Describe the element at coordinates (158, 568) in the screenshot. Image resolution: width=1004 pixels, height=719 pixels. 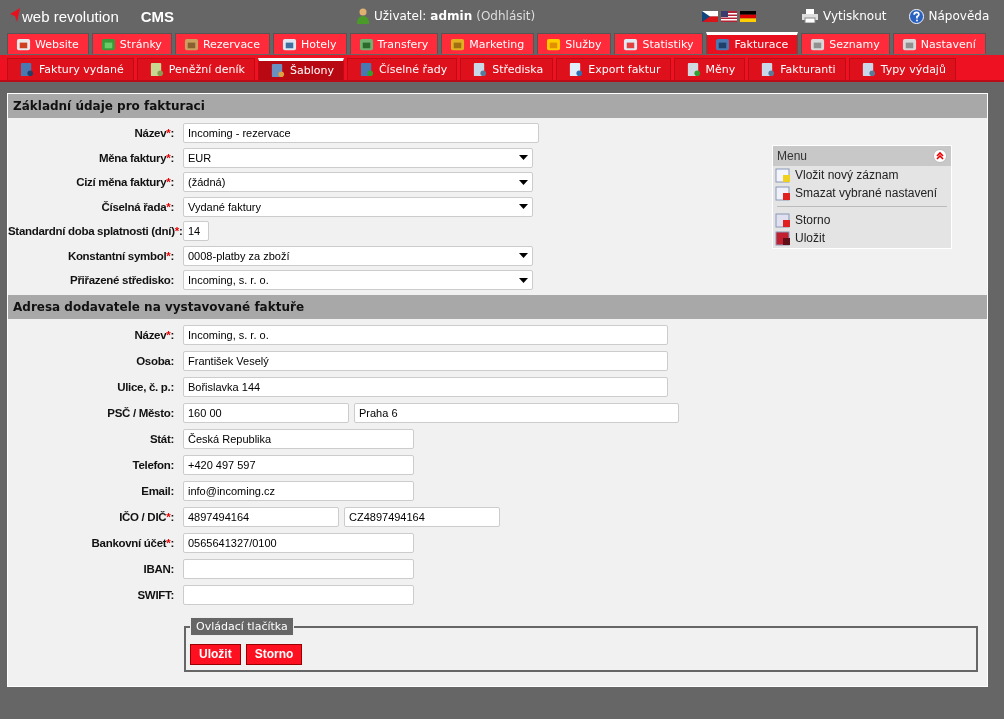
I see `field-label: IBAN:` at that location.